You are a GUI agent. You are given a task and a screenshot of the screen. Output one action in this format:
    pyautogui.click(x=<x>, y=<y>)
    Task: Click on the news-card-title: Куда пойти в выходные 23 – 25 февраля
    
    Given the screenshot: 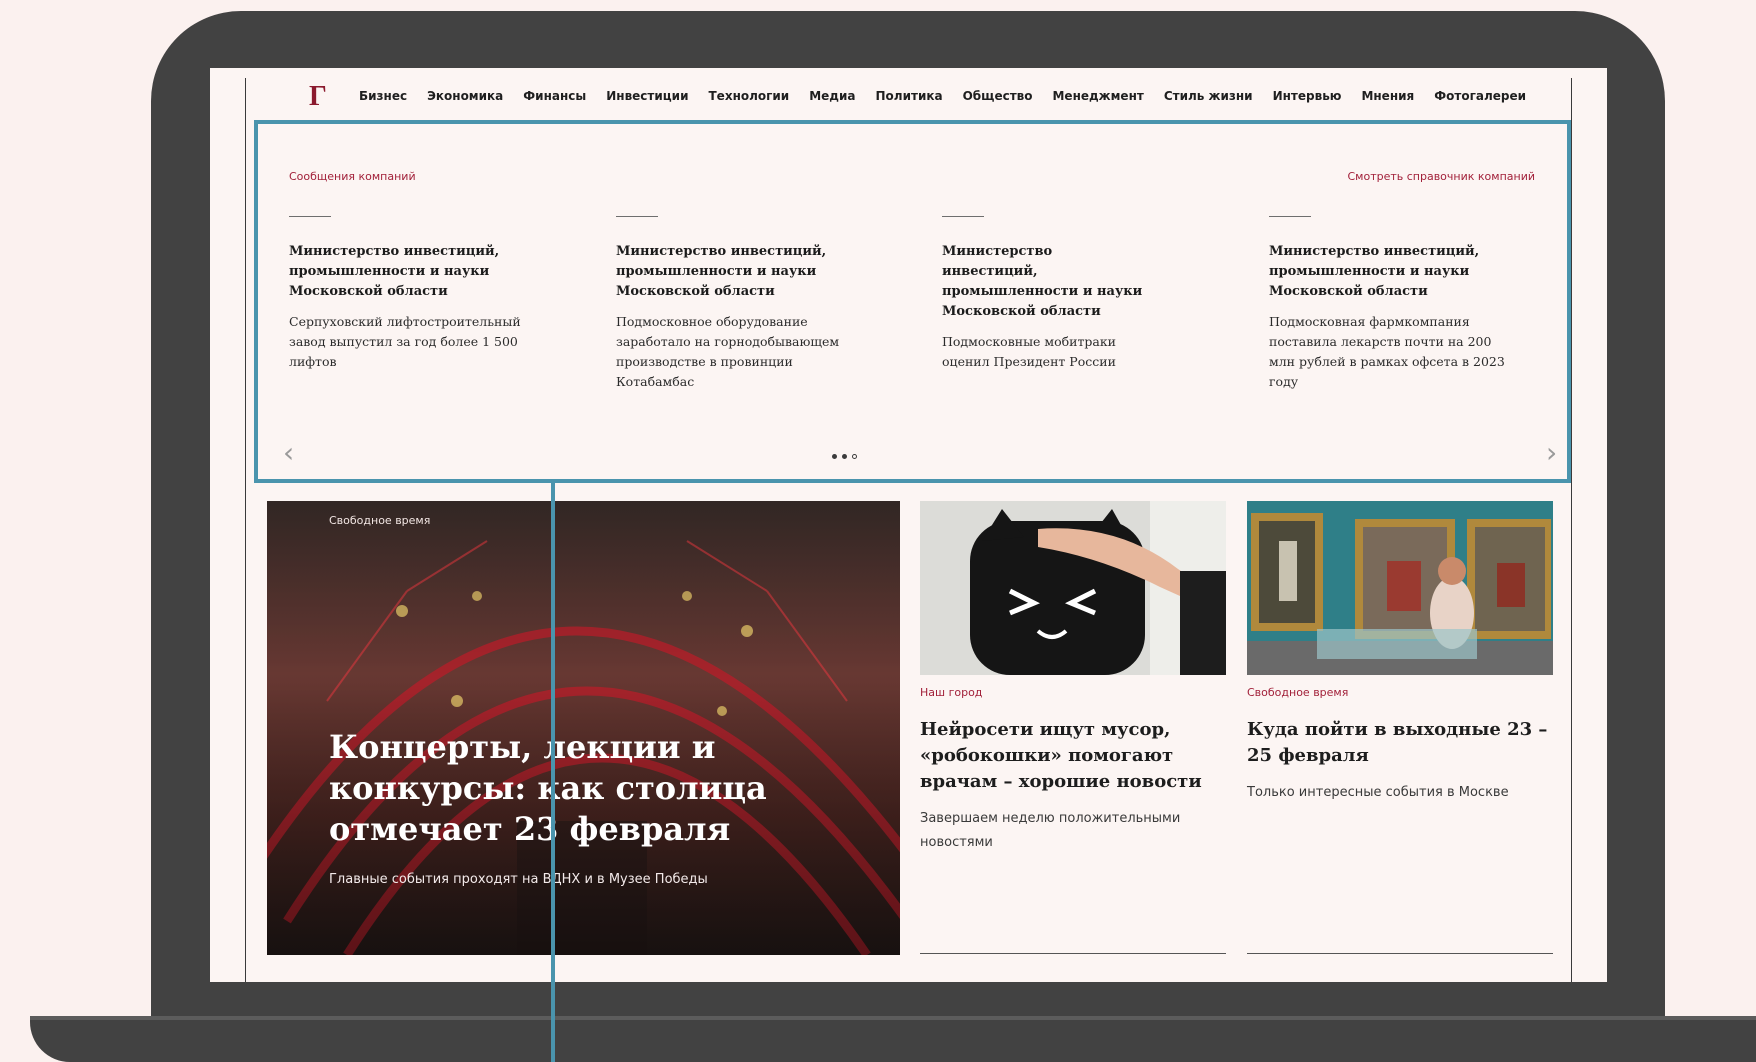 What is the action you would take?
    pyautogui.click(x=1400, y=743)
    